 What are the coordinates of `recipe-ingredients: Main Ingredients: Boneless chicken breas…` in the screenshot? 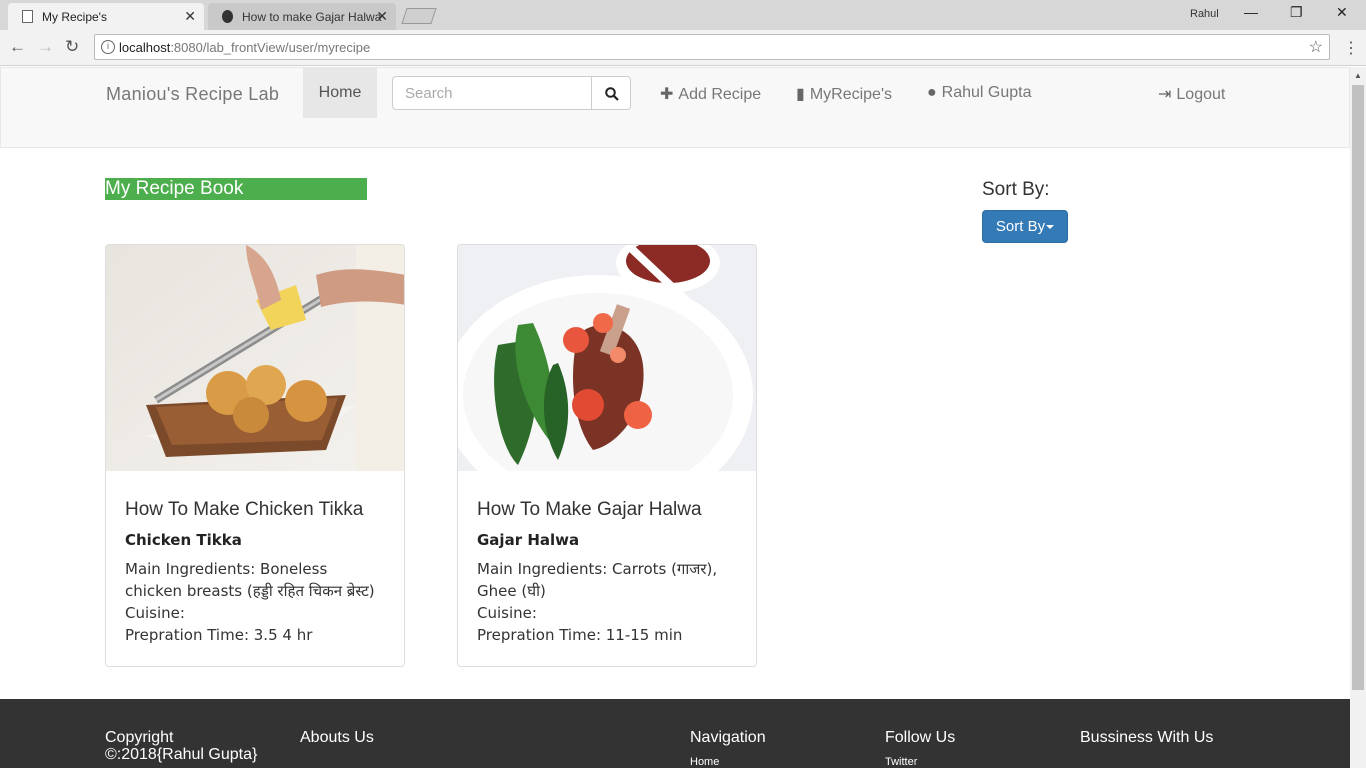 It's located at (250, 580).